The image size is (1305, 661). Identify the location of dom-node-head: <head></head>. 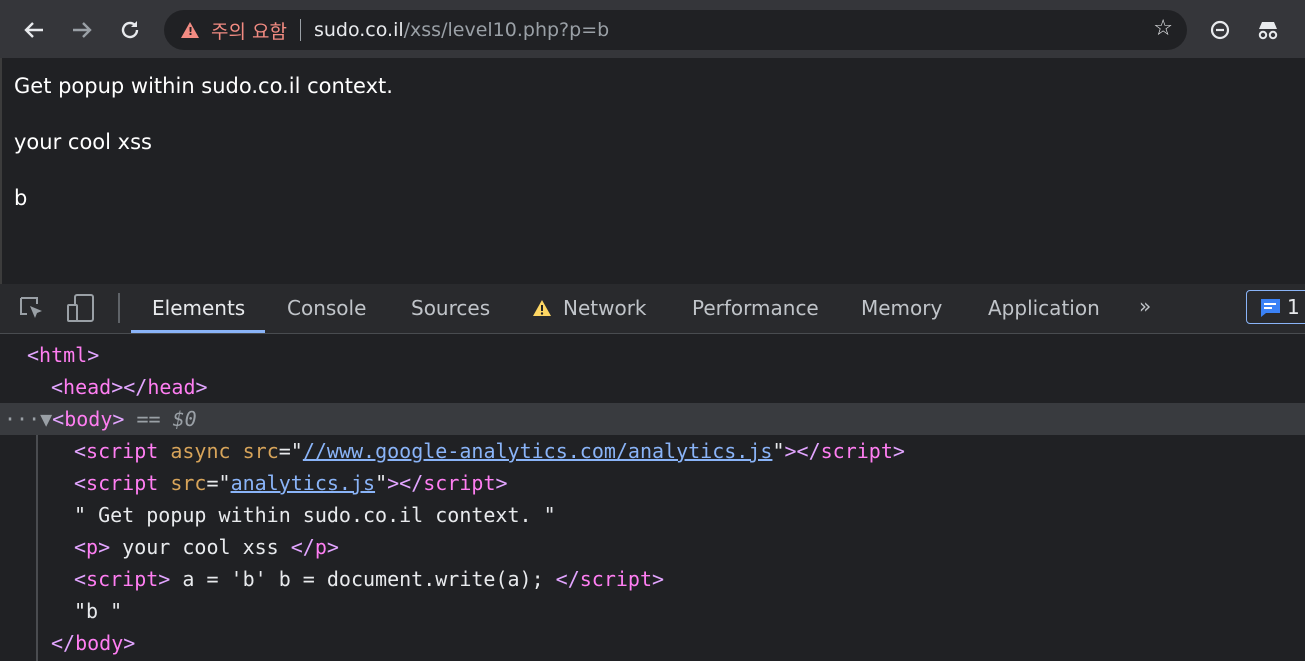
(652, 387).